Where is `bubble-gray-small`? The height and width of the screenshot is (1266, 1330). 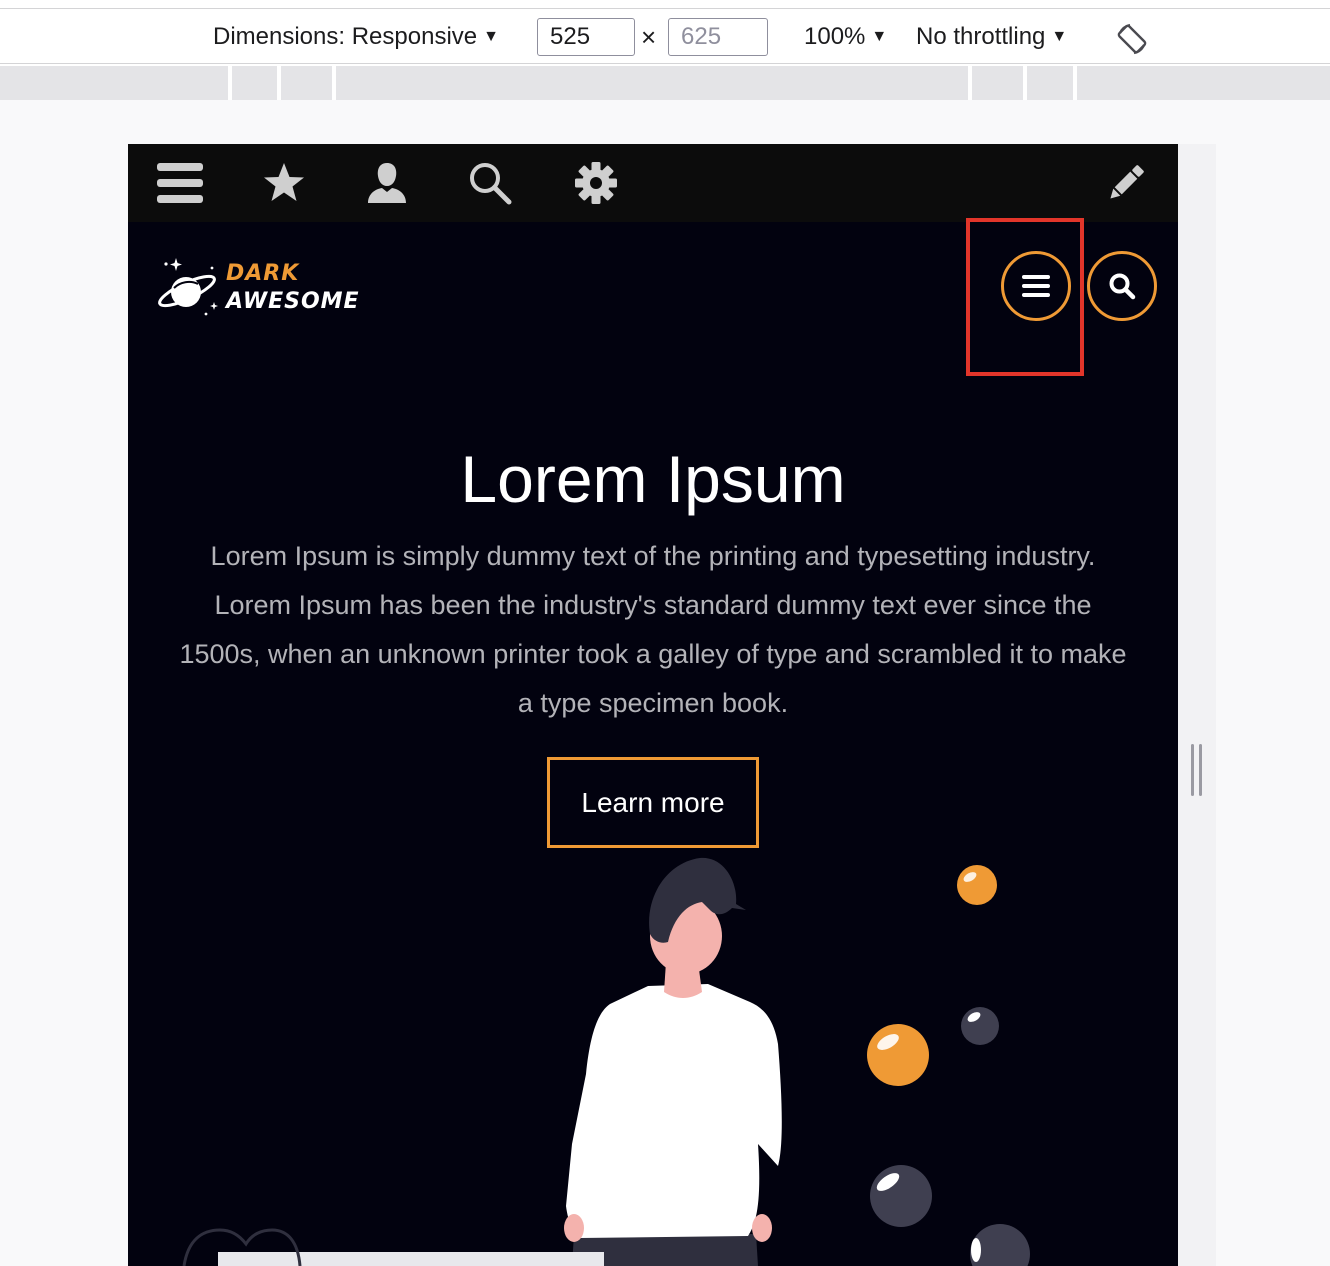 bubble-gray-small is located at coordinates (980, 1026).